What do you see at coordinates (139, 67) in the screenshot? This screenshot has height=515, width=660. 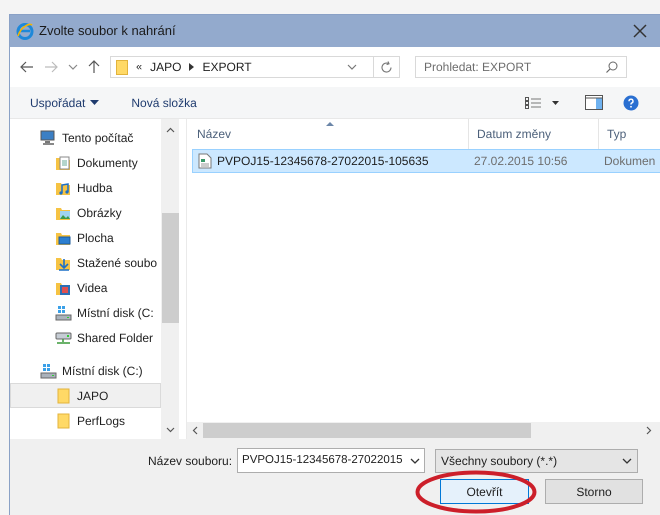 I see `overflow-chevrons: «` at bounding box center [139, 67].